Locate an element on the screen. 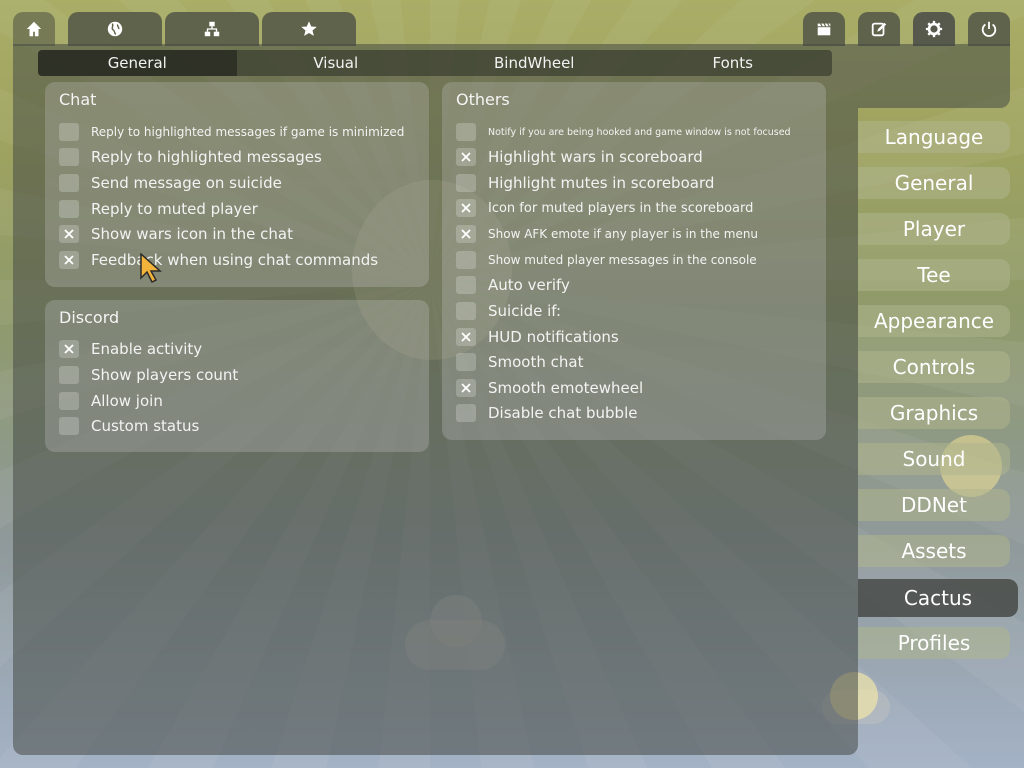 Image resolution: width=1024 pixels, height=768 pixels. checkbox-option: Show wars icon in the chat is located at coordinates (176, 234).